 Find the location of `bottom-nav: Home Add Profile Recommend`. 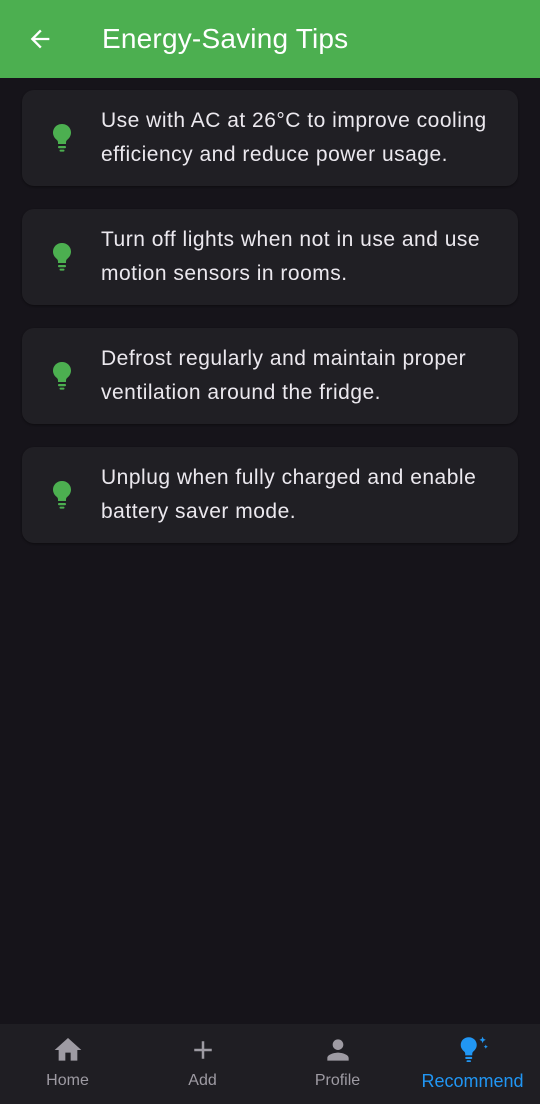

bottom-nav: Home Add Profile Recommend is located at coordinates (270, 1064).